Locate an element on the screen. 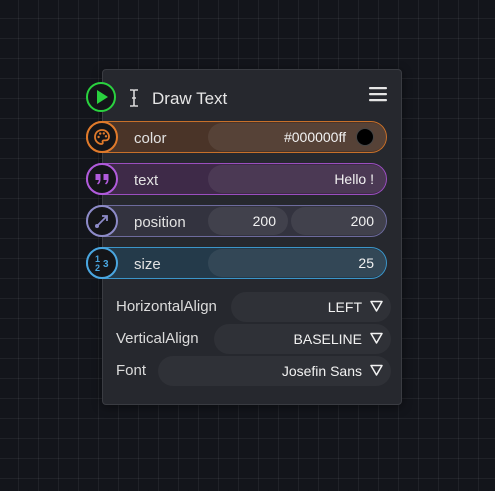 This screenshot has width=495, height=491. param-position: position 200 200 is located at coordinates (236, 221).